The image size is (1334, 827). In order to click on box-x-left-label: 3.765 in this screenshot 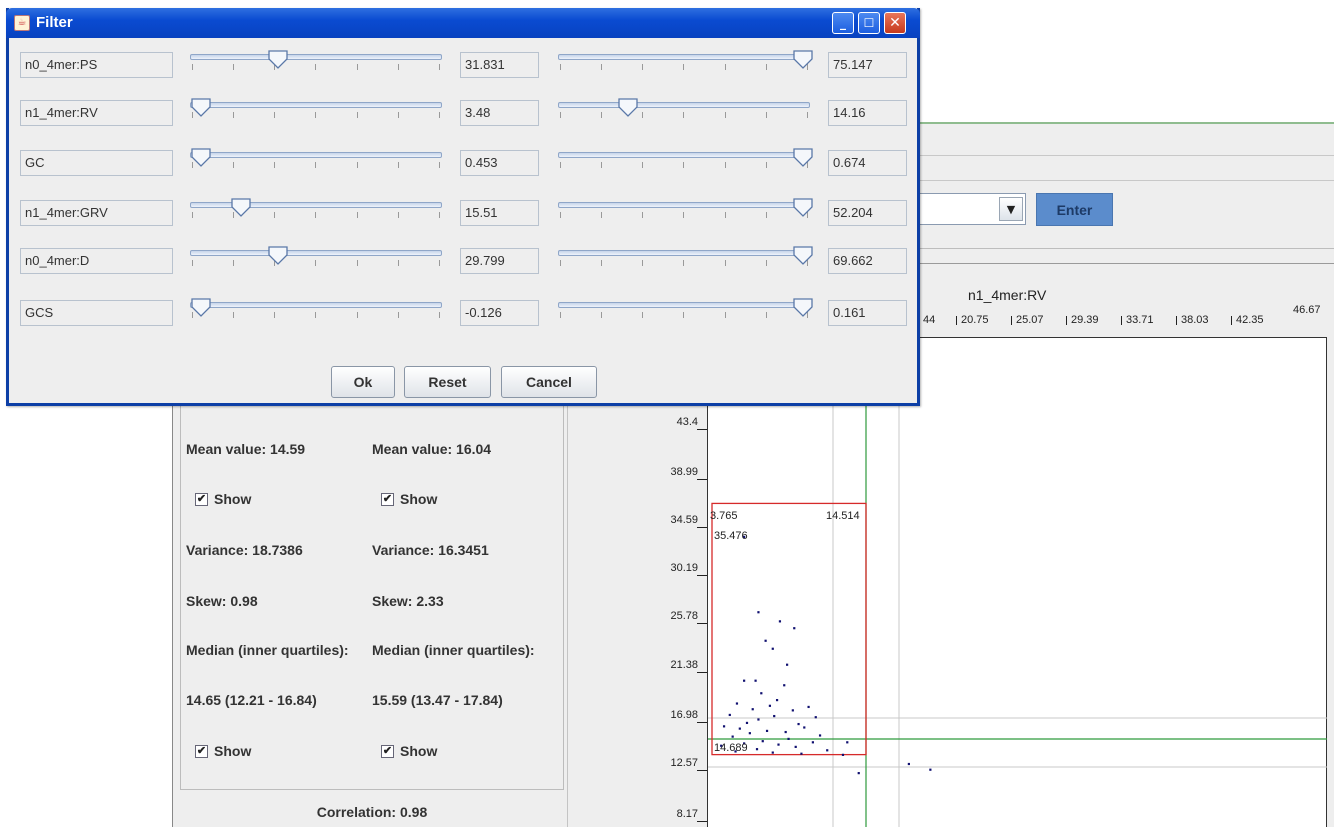, I will do `click(724, 516)`.